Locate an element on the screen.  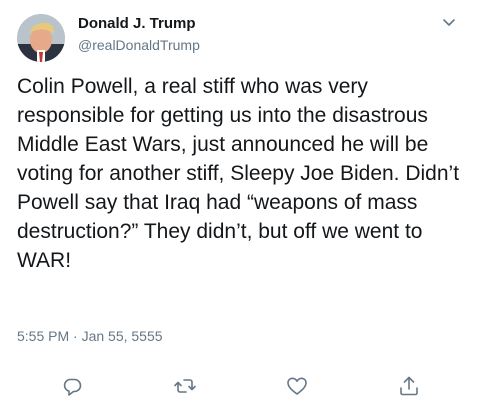
chevron-down-icon is located at coordinates (449, 22).